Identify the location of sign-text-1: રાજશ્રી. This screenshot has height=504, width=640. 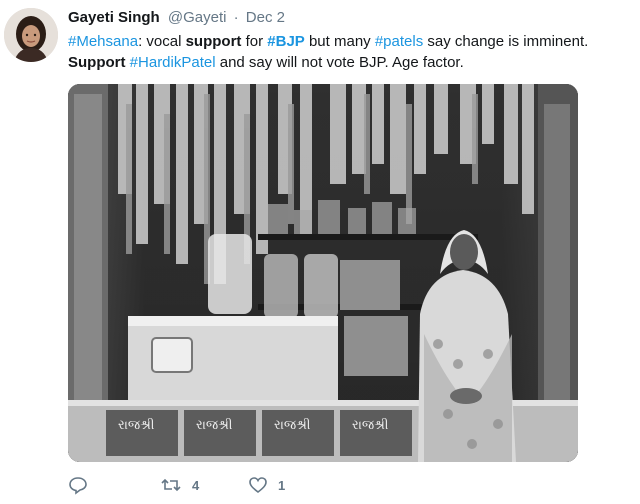
(136, 425).